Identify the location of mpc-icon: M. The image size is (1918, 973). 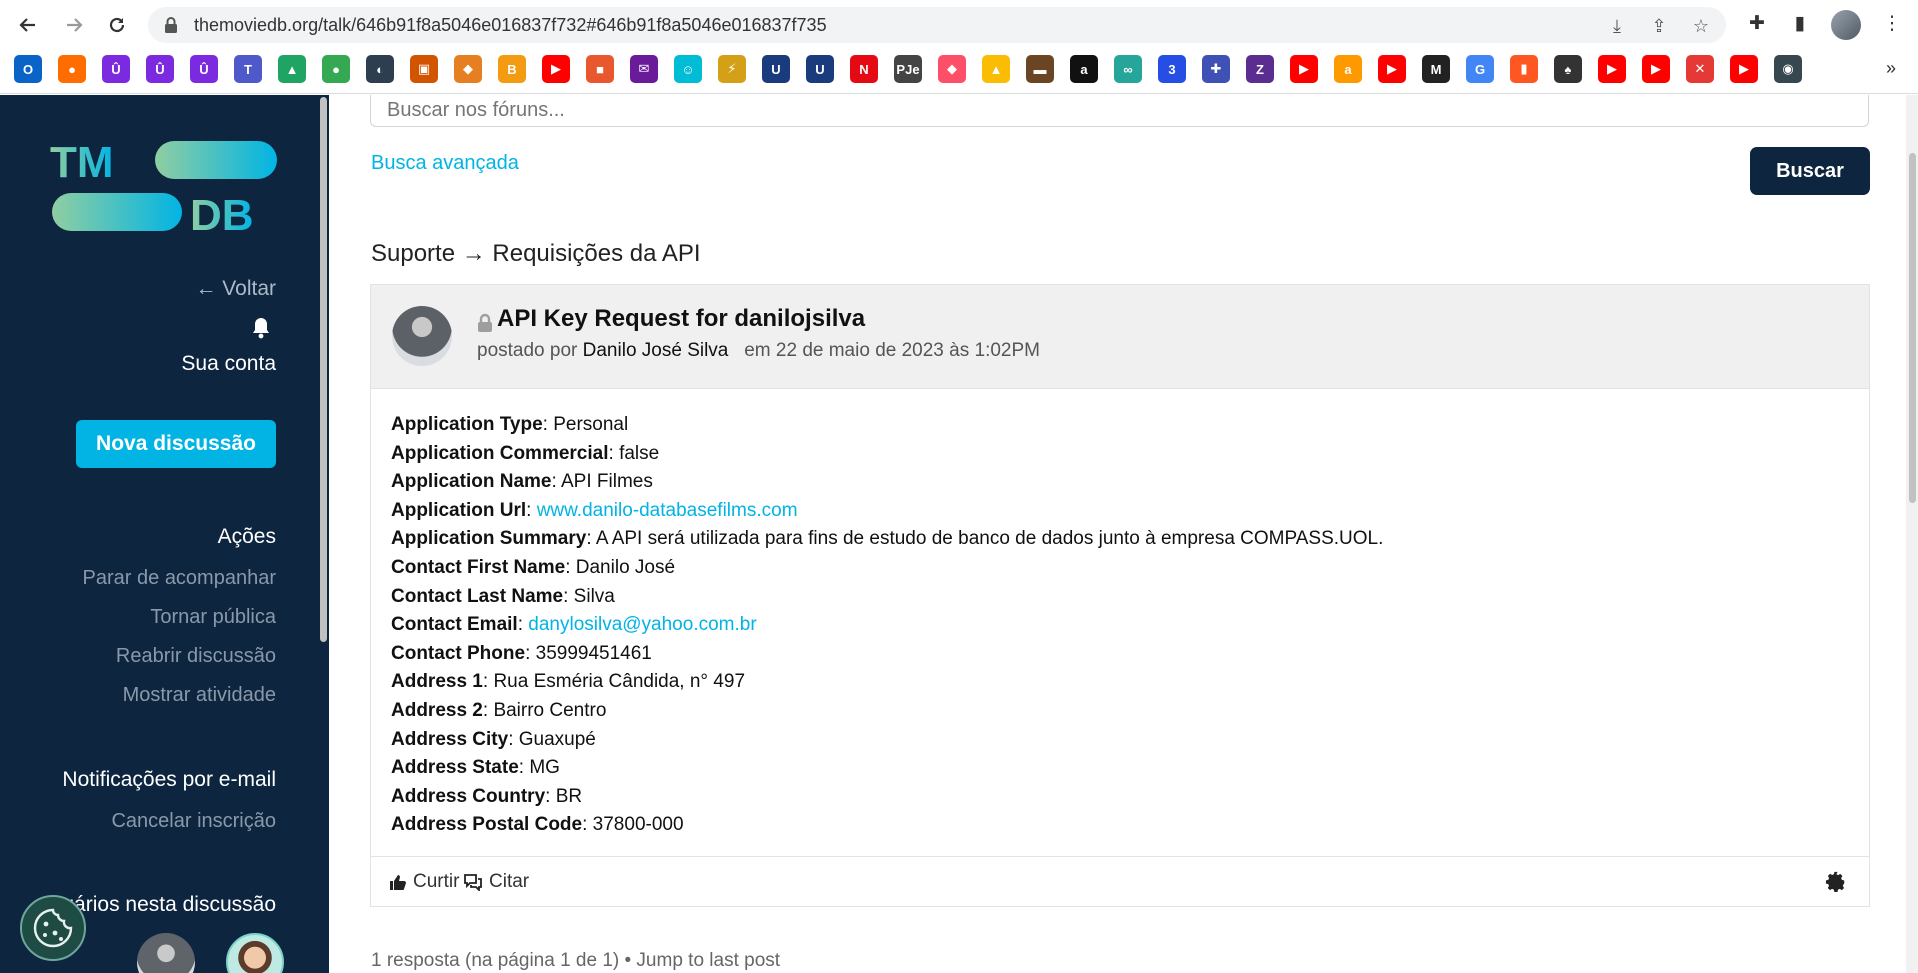
(1436, 69).